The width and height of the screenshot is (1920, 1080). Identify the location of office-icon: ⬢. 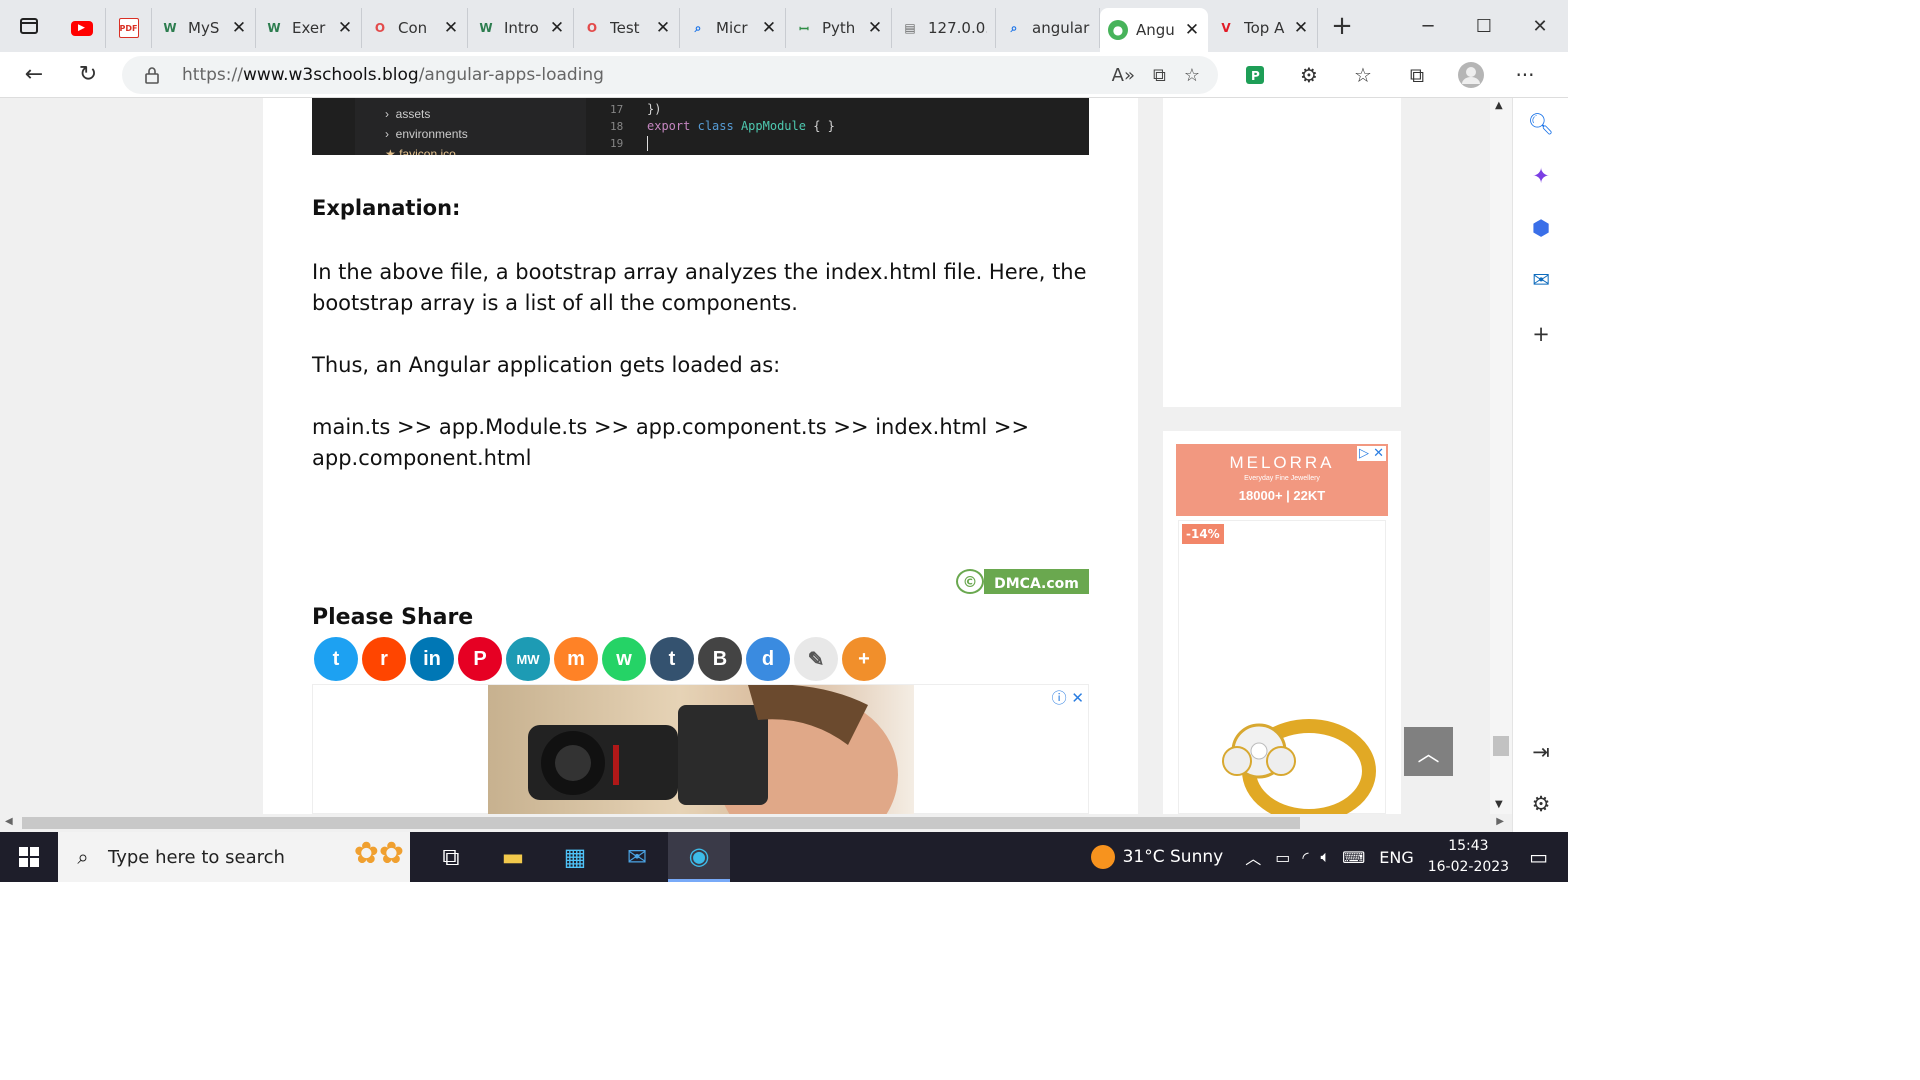
(1541, 228).